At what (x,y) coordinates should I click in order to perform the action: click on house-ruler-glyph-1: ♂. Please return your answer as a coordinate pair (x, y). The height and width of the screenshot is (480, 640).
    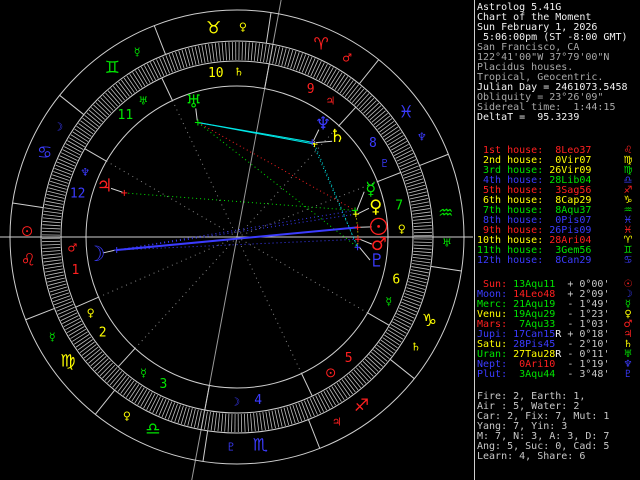
    Looking at the image, I should click on (72, 247).